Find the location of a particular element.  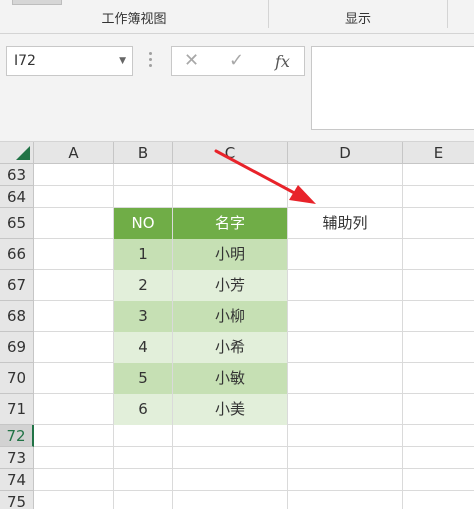

select-all-corner is located at coordinates (17, 153).